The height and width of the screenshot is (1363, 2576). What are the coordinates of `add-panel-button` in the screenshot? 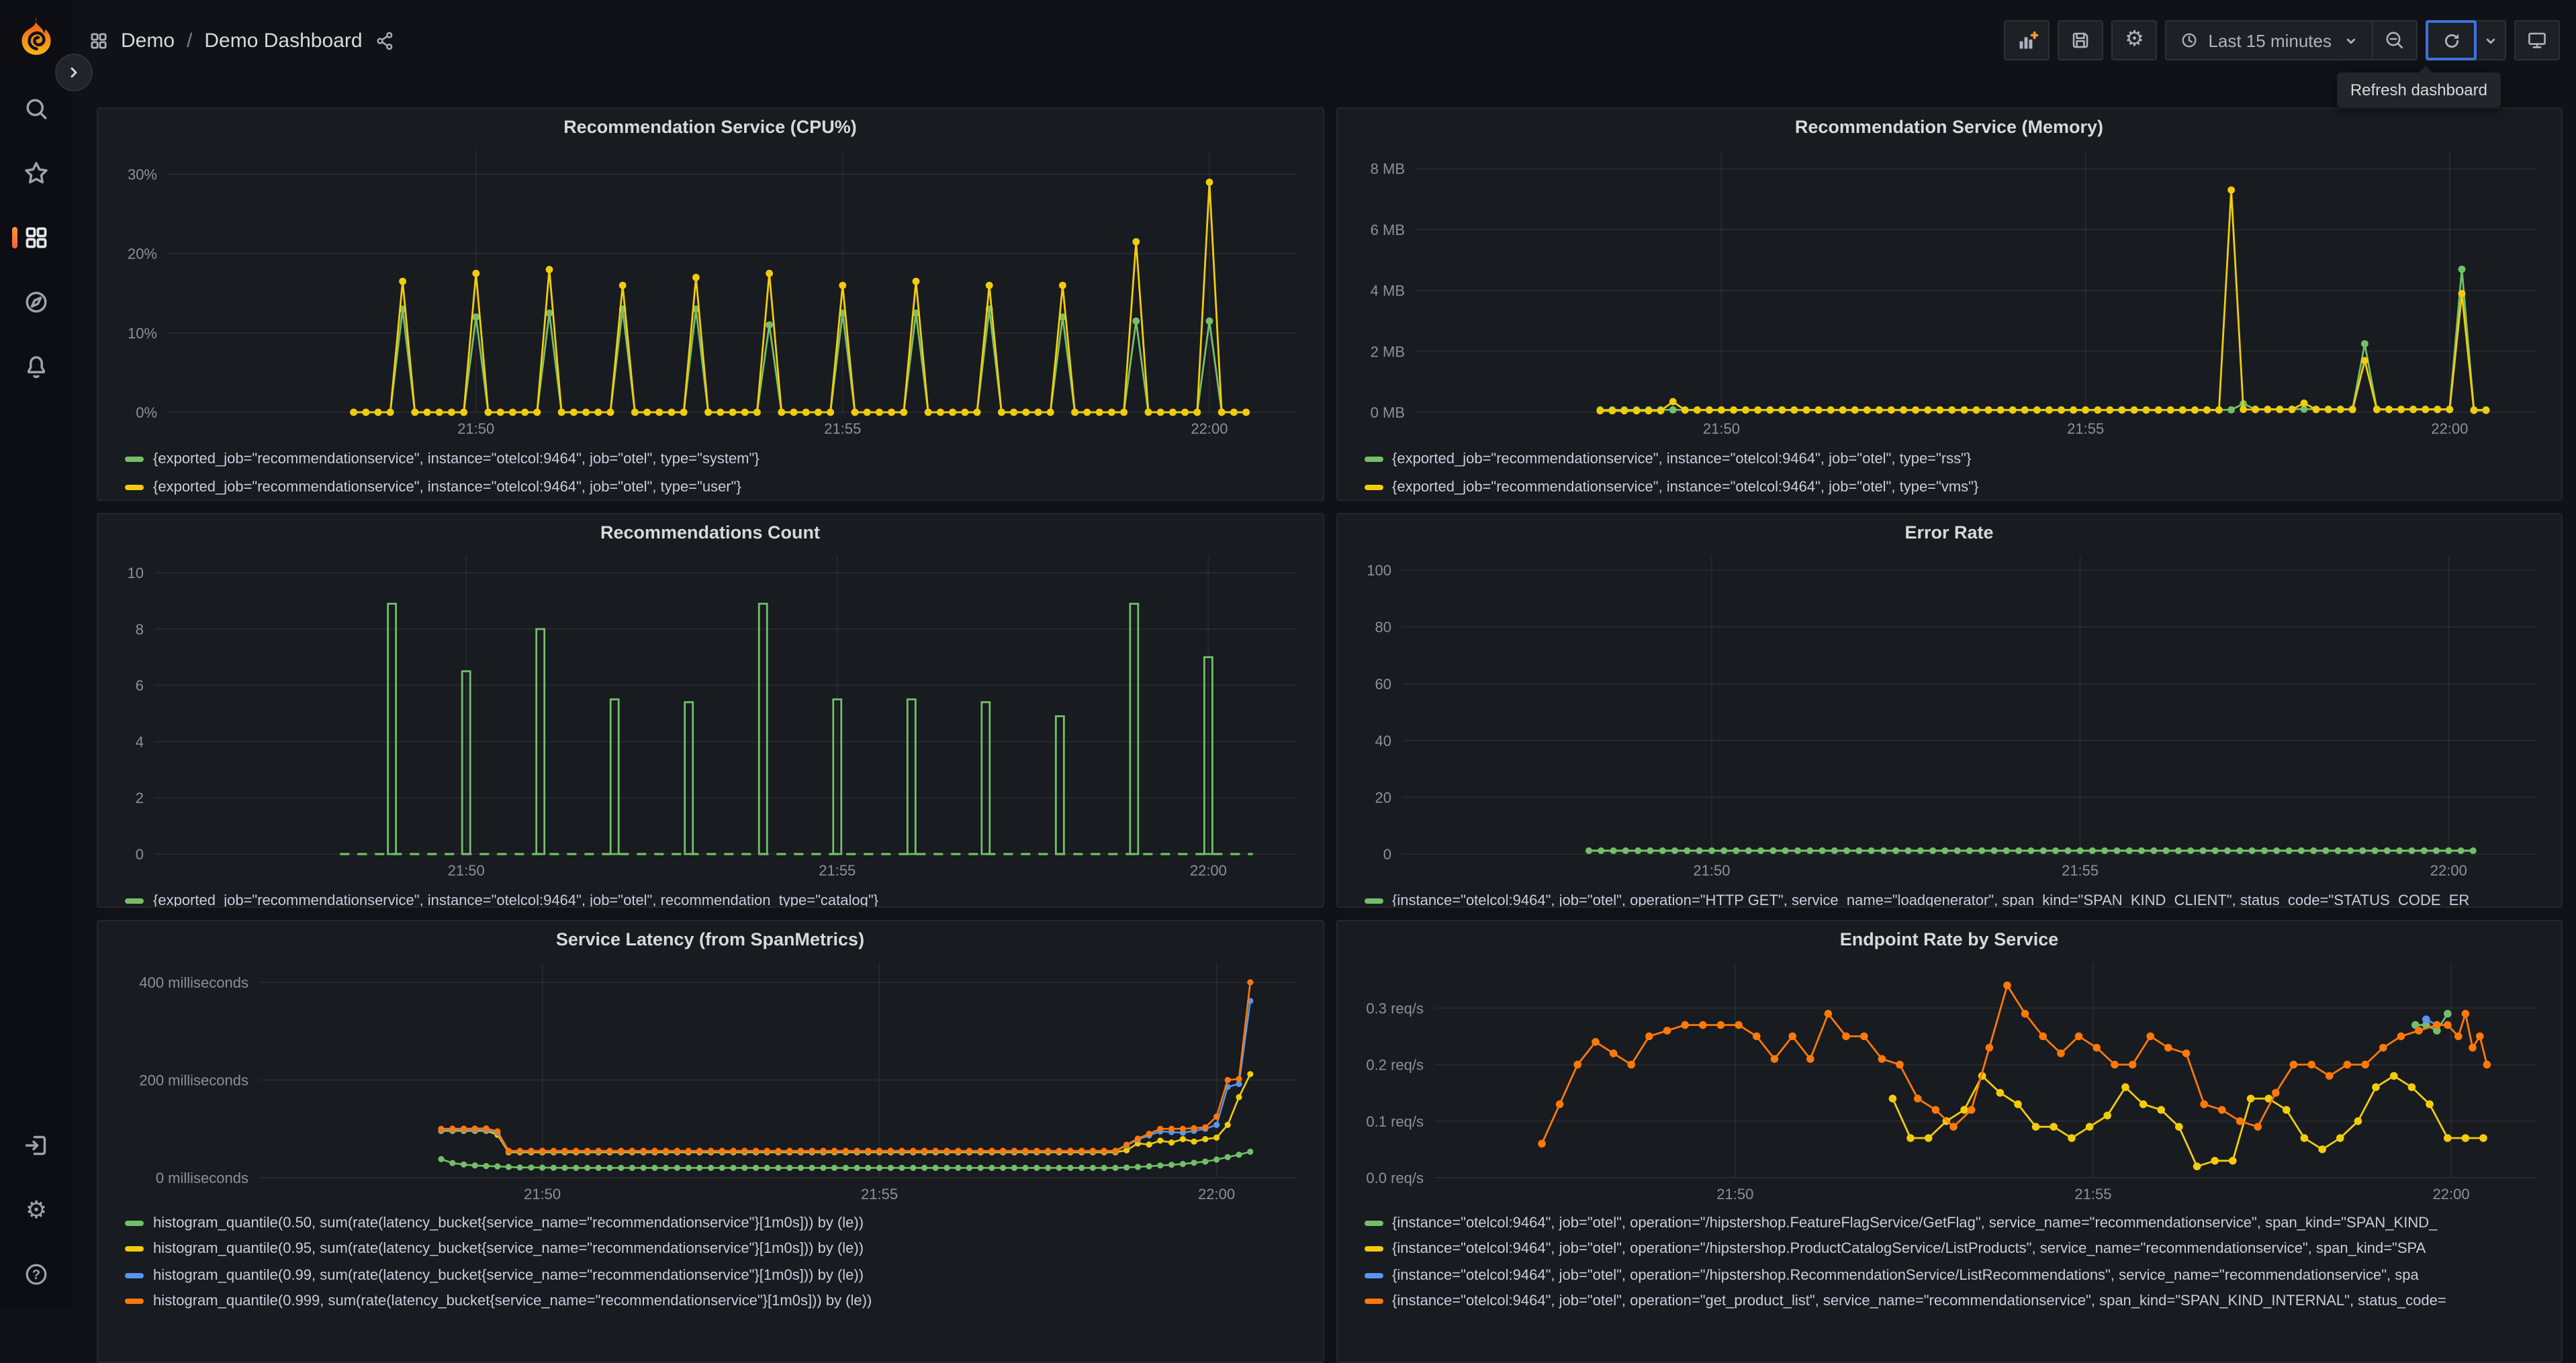 It's located at (2027, 40).